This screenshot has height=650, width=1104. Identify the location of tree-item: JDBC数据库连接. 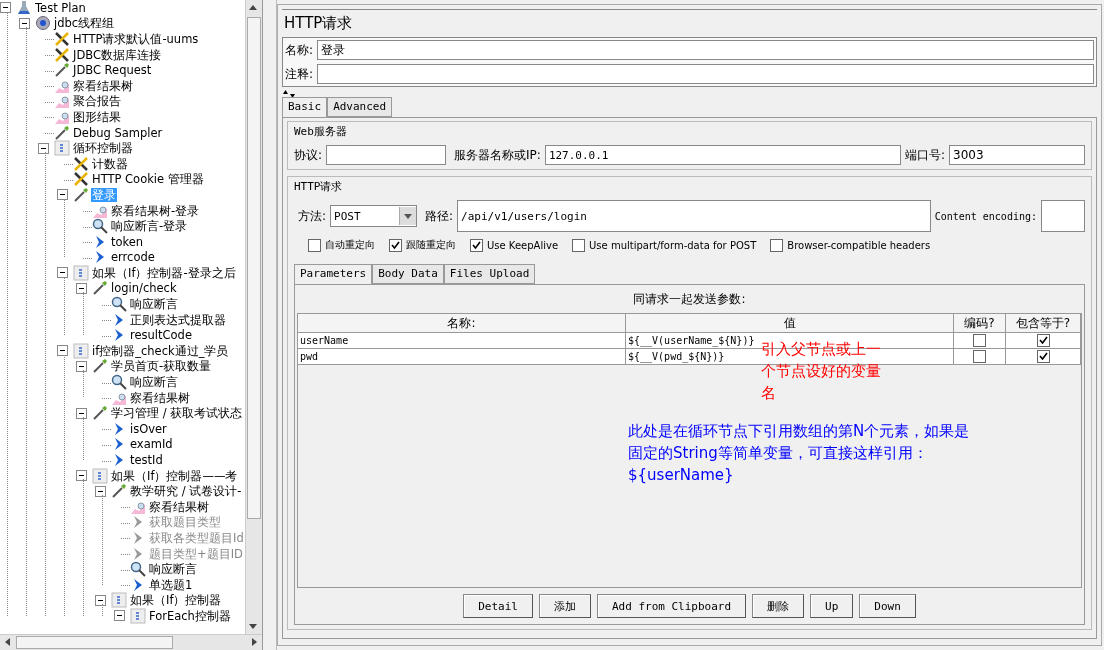
(117, 54).